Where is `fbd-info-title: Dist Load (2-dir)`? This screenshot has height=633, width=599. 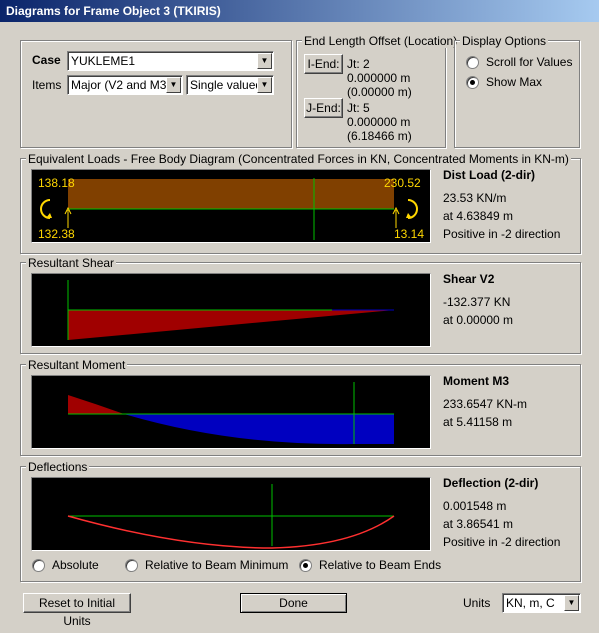 fbd-info-title: Dist Load (2-dir) is located at coordinates (489, 175).